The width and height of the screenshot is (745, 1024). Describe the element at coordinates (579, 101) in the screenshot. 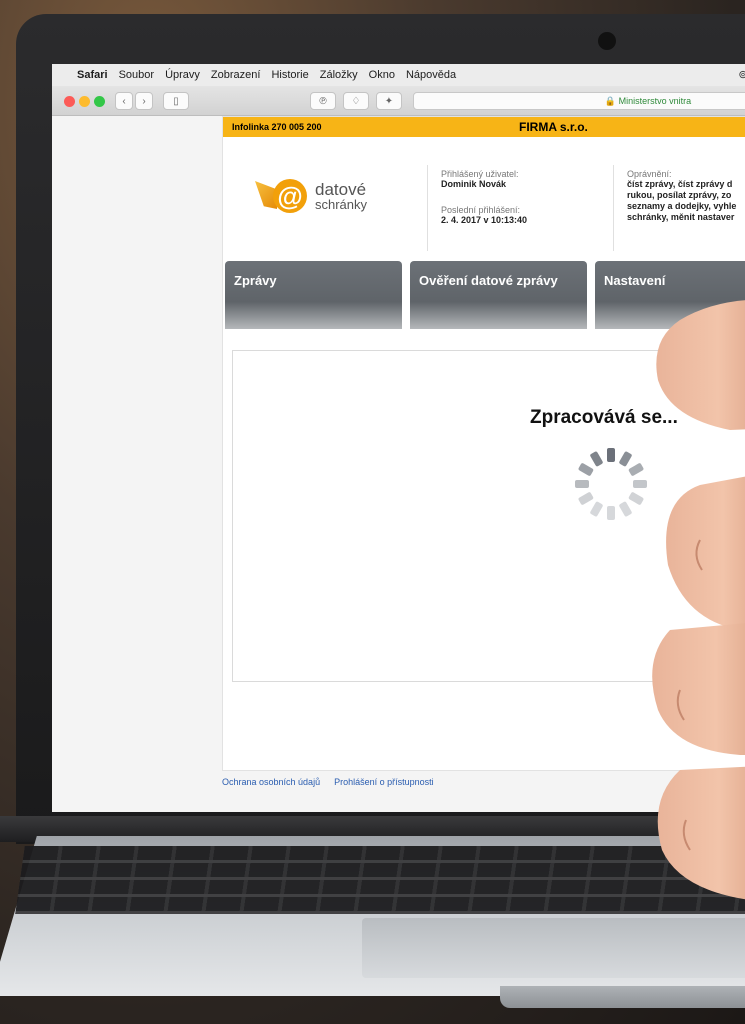

I see `address-bar: 🔒 Ministerstvo vnitra` at that location.